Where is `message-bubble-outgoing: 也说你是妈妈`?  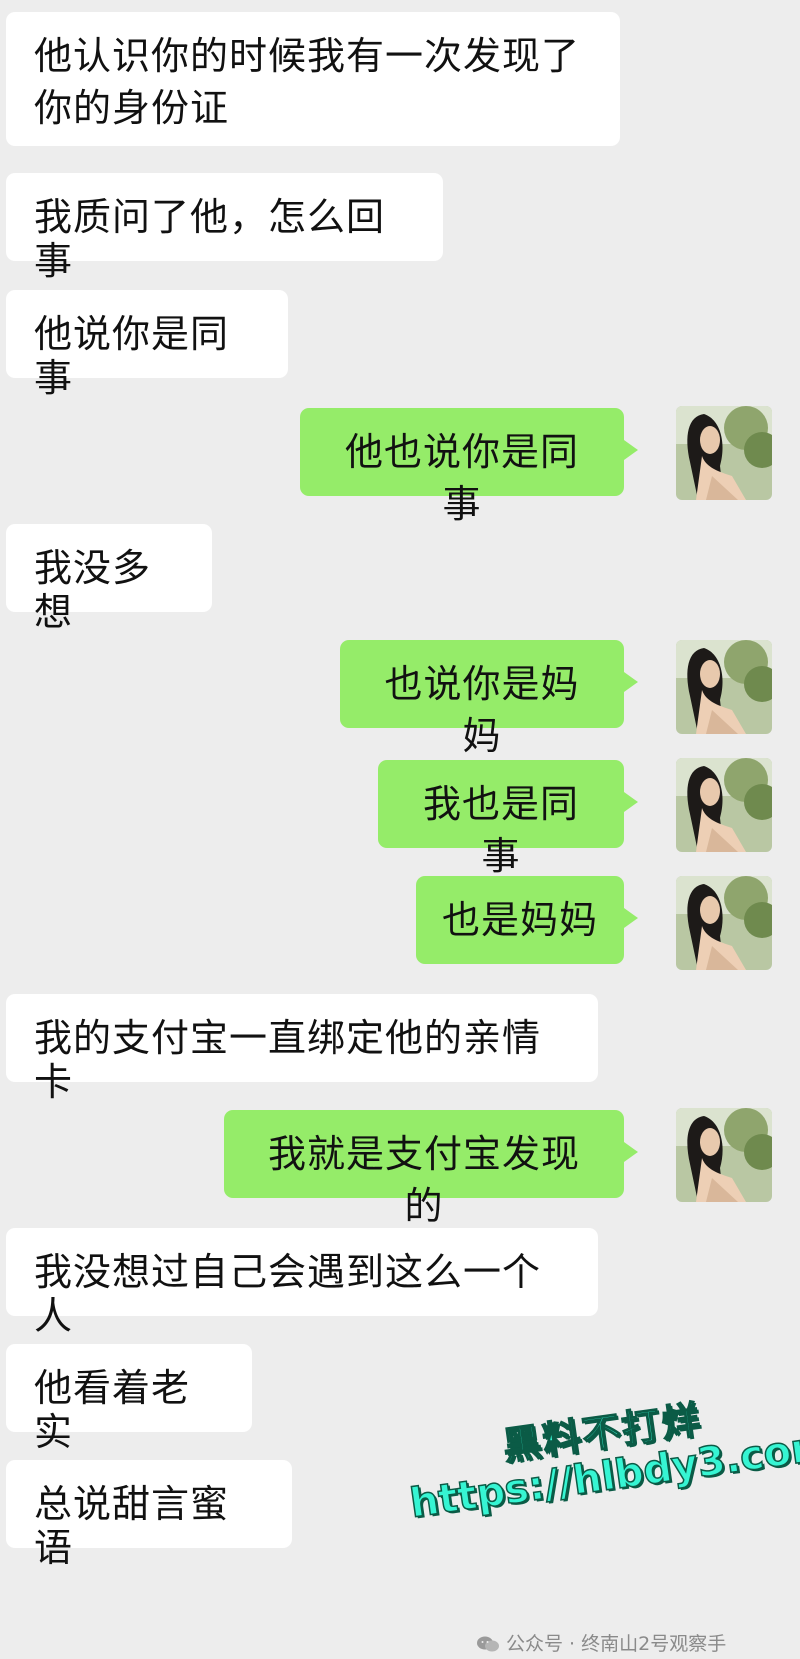 message-bubble-outgoing: 也说你是妈妈 is located at coordinates (489, 699).